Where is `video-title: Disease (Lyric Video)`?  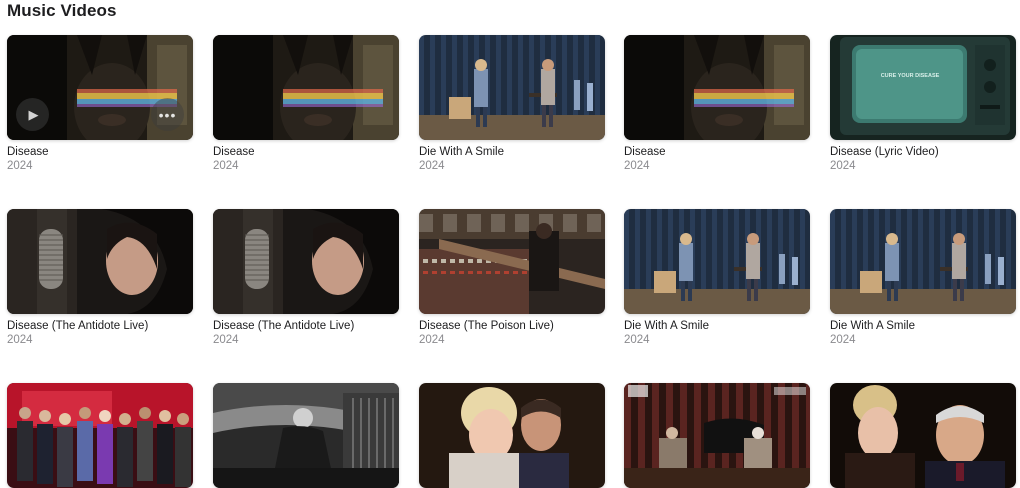 video-title: Disease (Lyric Video) is located at coordinates (923, 152).